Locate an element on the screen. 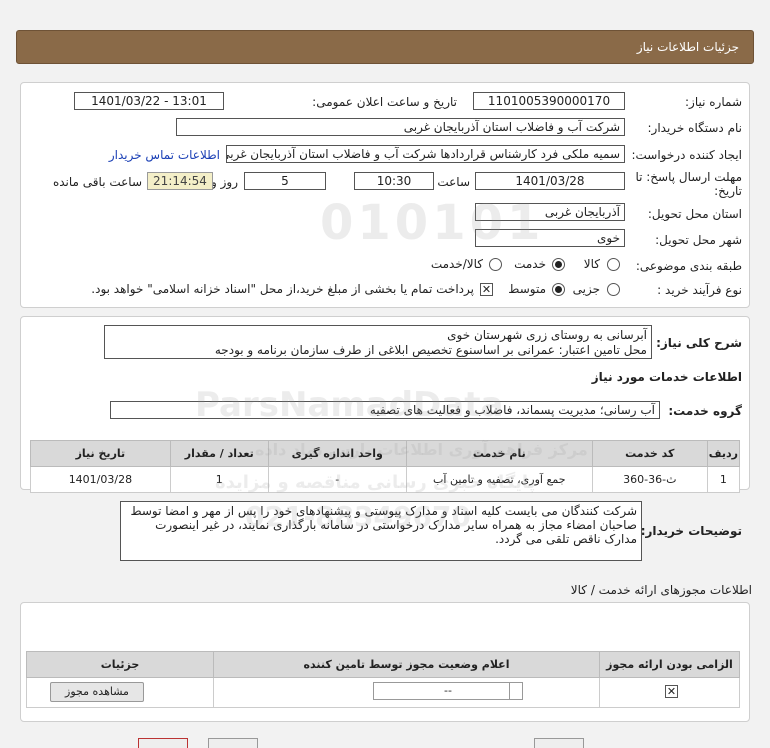  need-number-field: 1101005390000170 is located at coordinates (549, 101).